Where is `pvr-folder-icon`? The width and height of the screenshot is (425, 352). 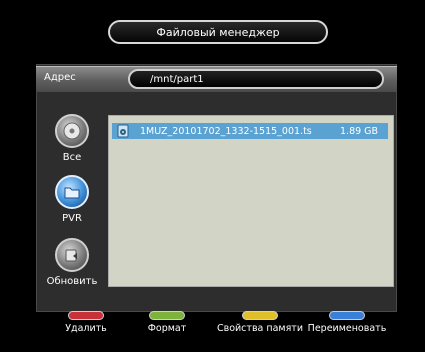 pvr-folder-icon is located at coordinates (72, 192).